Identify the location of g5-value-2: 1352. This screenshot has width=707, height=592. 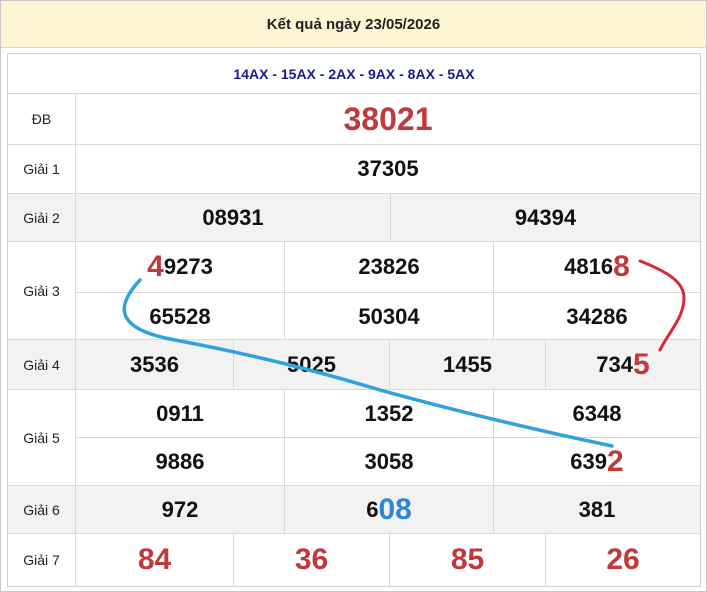
(388, 413).